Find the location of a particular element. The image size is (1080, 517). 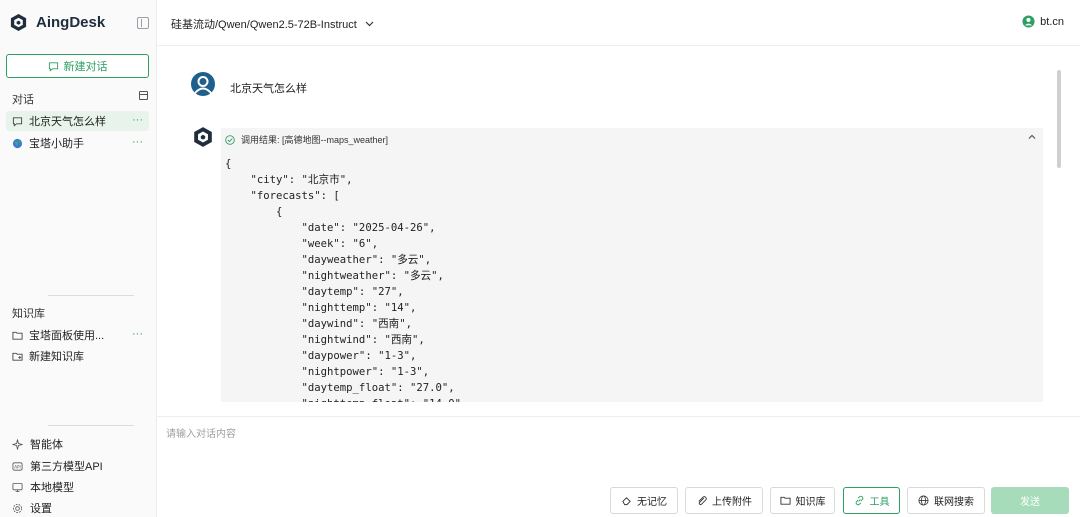

local-model-item: 本地模型 is located at coordinates (43, 487).